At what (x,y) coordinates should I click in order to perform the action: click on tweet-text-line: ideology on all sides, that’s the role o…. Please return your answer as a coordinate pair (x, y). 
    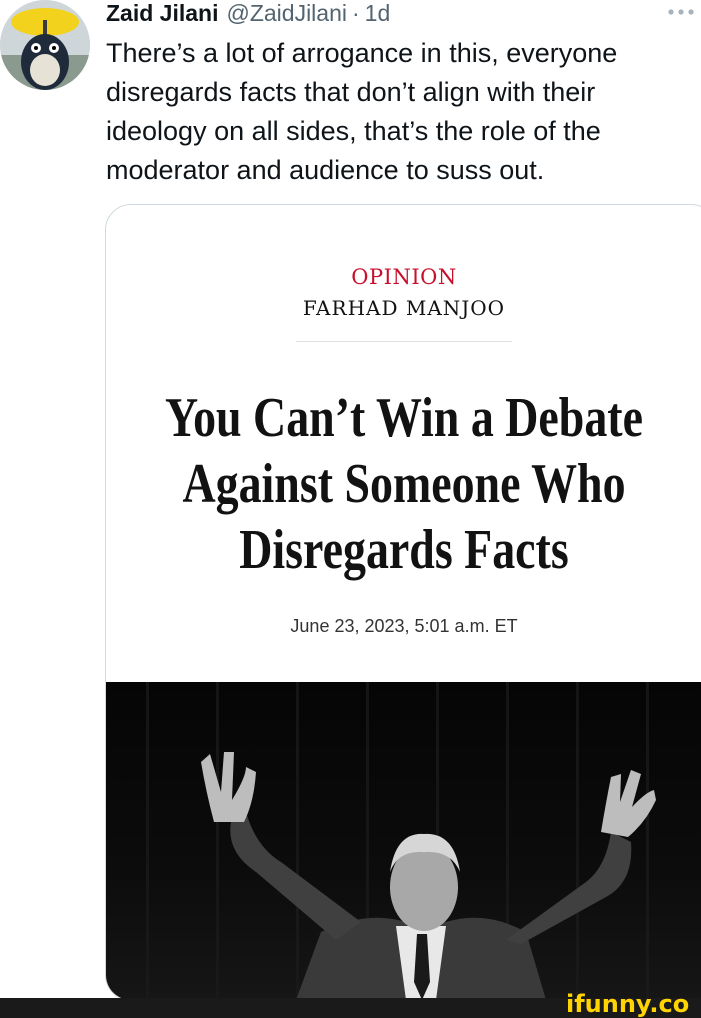
    Looking at the image, I should click on (353, 131).